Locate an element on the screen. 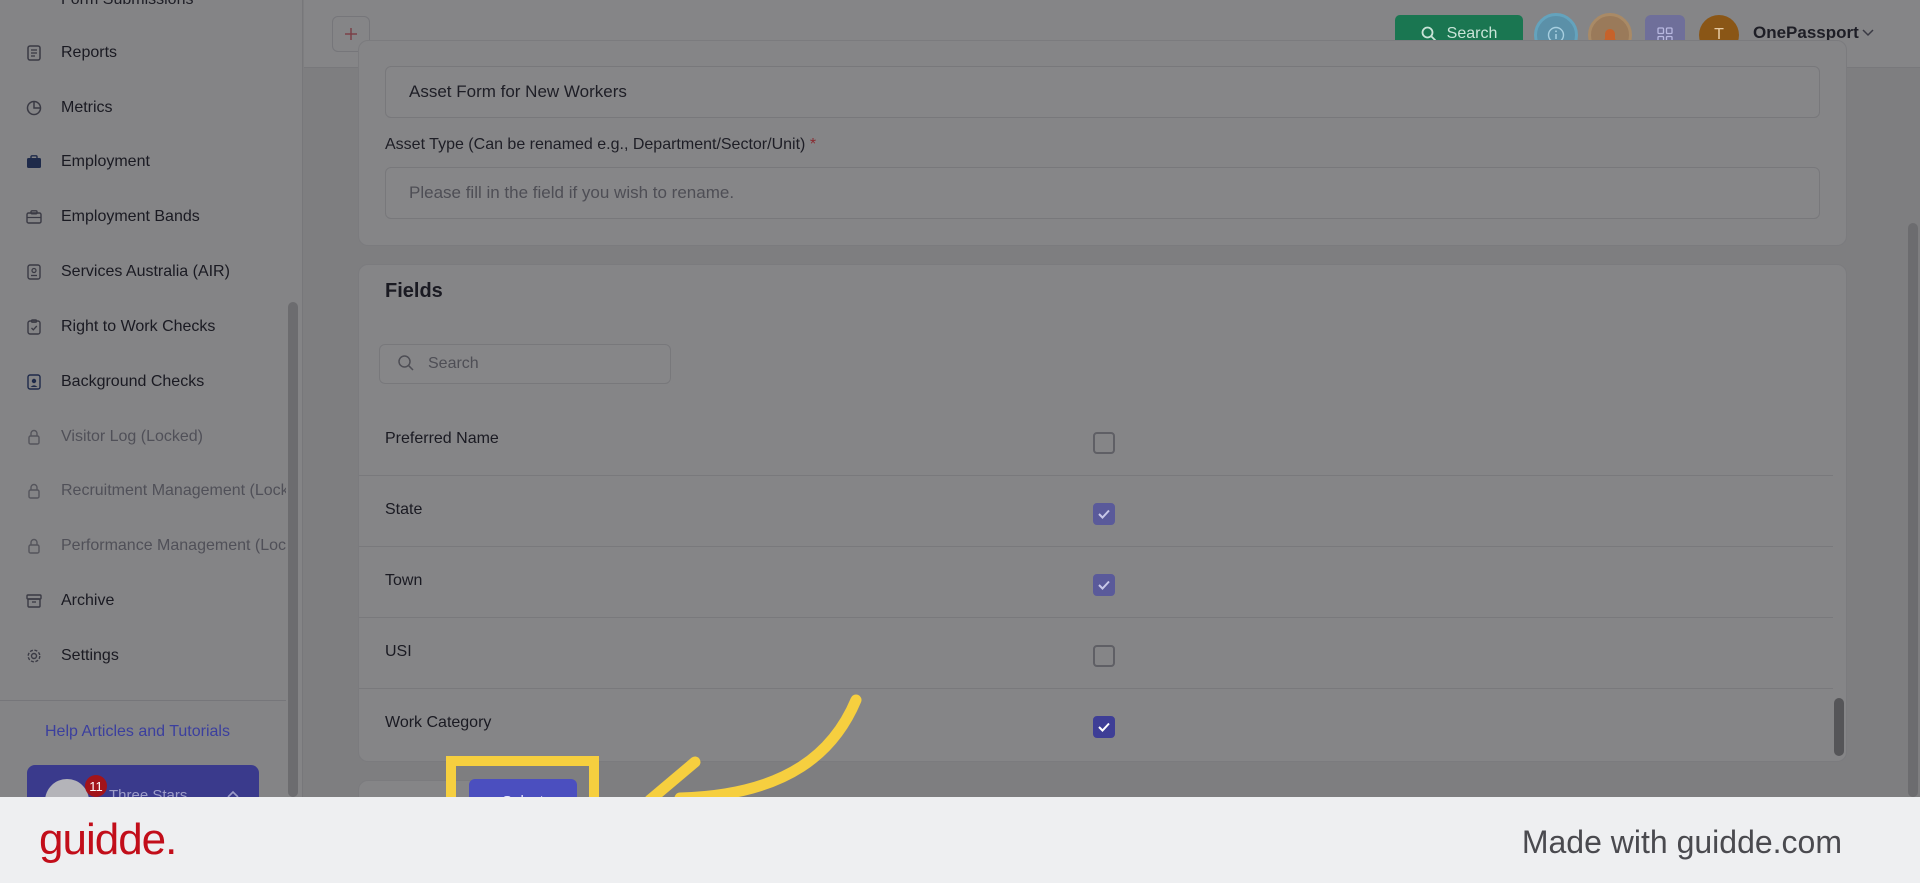 The height and width of the screenshot is (883, 1920). plus-icon is located at coordinates (351, 34).